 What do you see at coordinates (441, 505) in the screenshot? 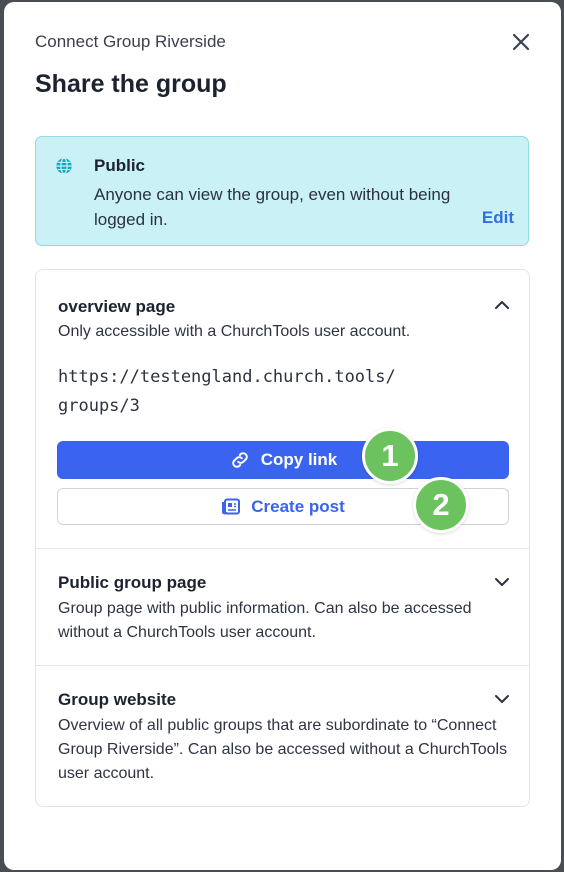
I see `step-marker-2: 2` at bounding box center [441, 505].